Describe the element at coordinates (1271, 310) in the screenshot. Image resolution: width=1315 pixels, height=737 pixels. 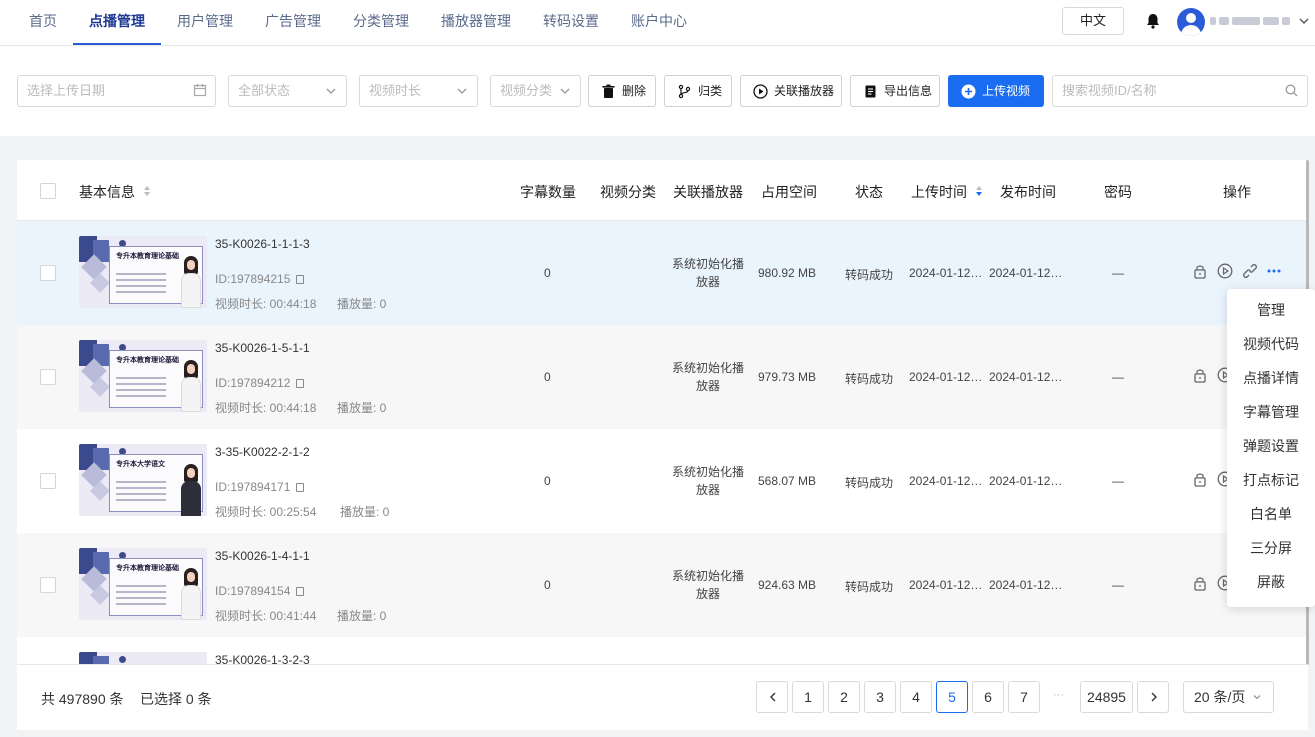
I see `menu-item-manage: 管理` at that location.